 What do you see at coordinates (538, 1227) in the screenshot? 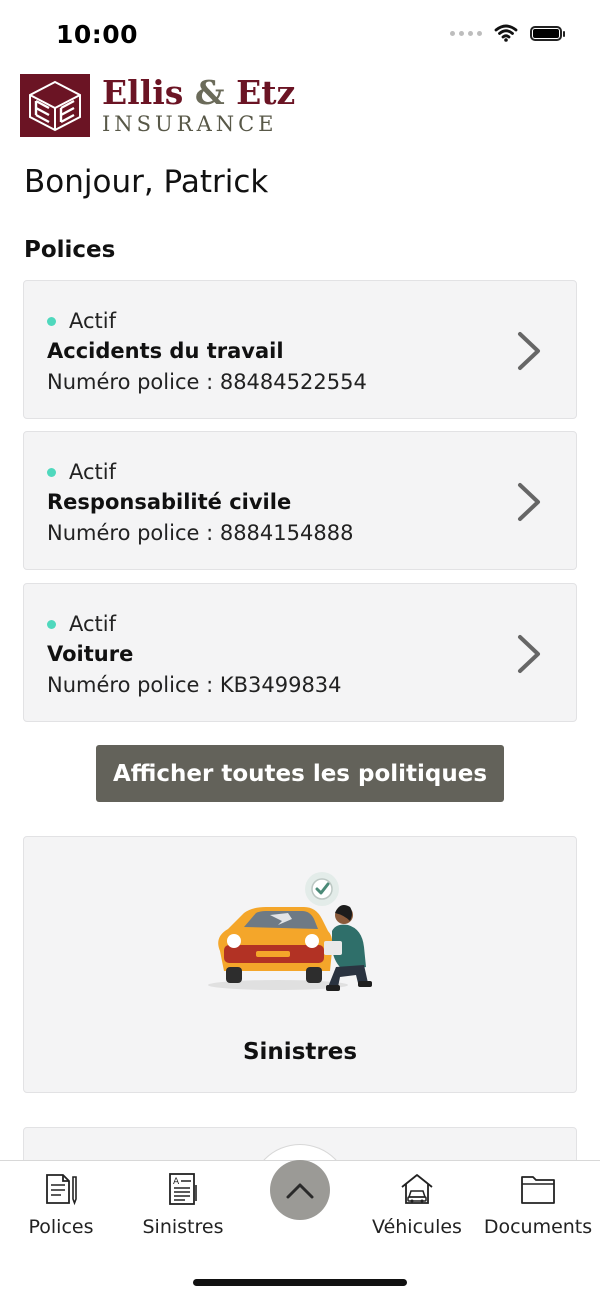
I see `tab-label: Documents` at bounding box center [538, 1227].